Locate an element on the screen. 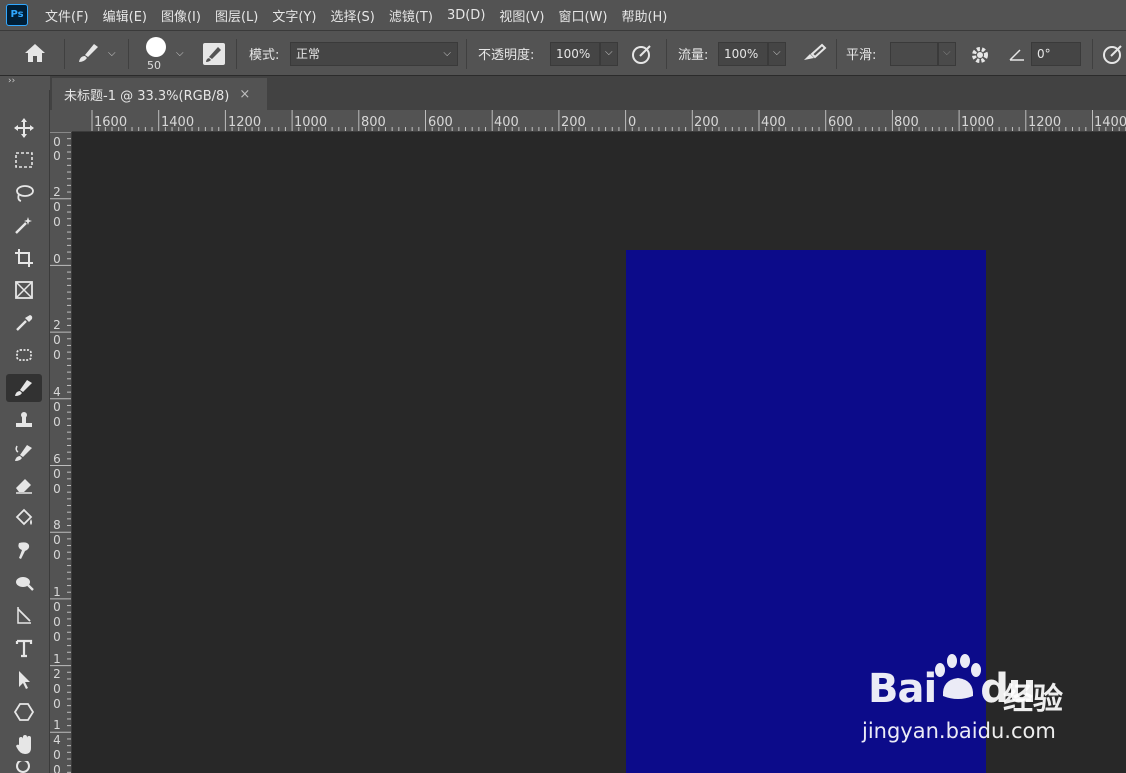 This screenshot has height=773, width=1126. smoothing-dropdown: ⌵ is located at coordinates (947, 54).